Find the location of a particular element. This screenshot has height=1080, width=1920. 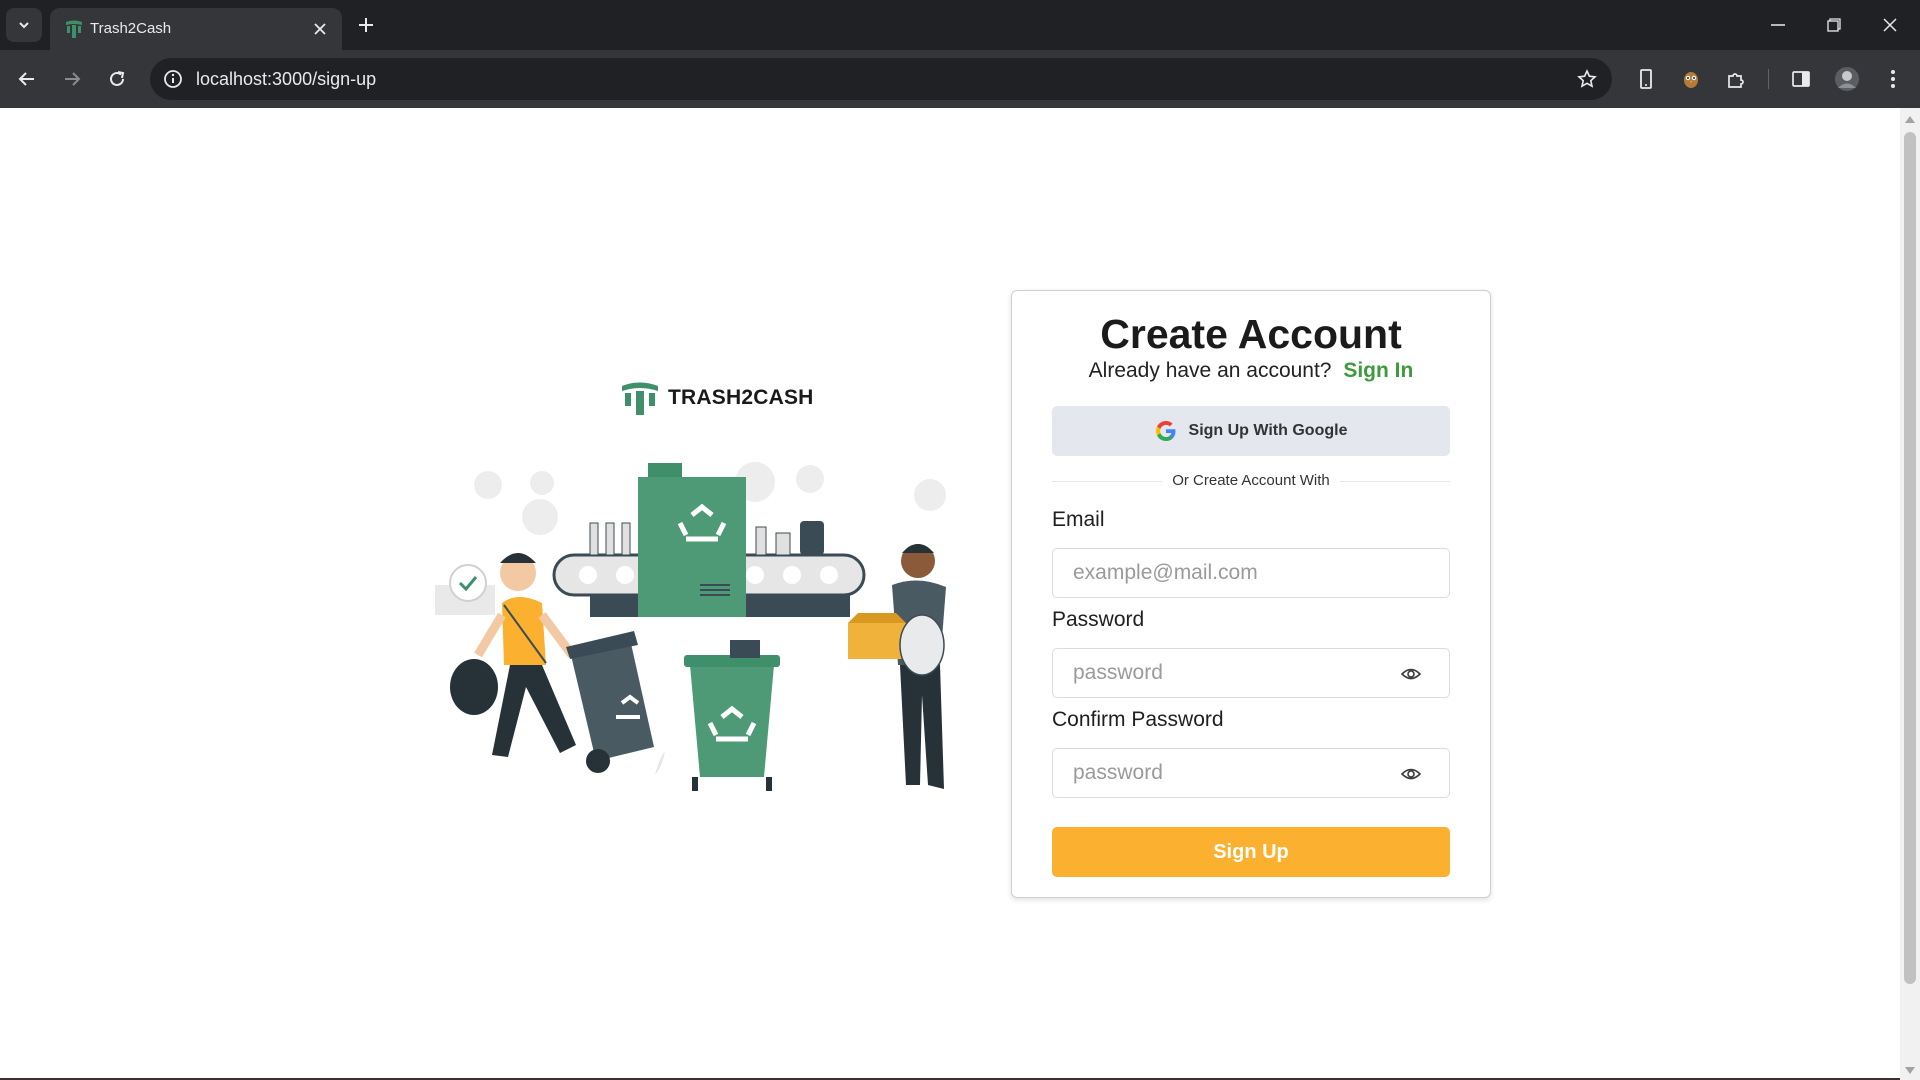

toolbar-separator is located at coordinates (1768, 79).